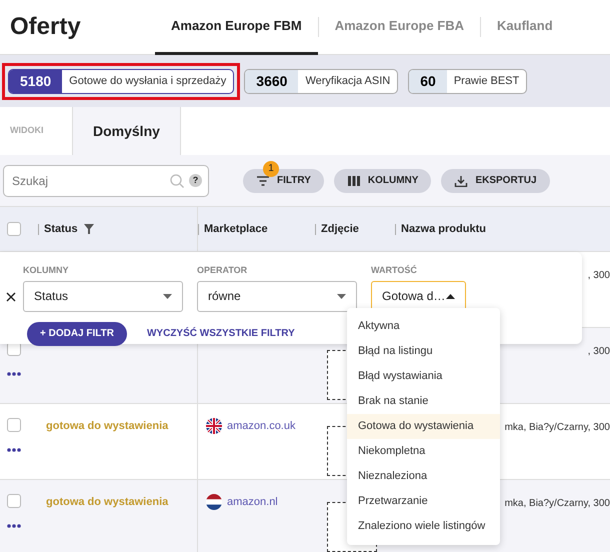  Describe the element at coordinates (423, 476) in the screenshot. I see `dropdown-option: Nieznaleziona` at that location.